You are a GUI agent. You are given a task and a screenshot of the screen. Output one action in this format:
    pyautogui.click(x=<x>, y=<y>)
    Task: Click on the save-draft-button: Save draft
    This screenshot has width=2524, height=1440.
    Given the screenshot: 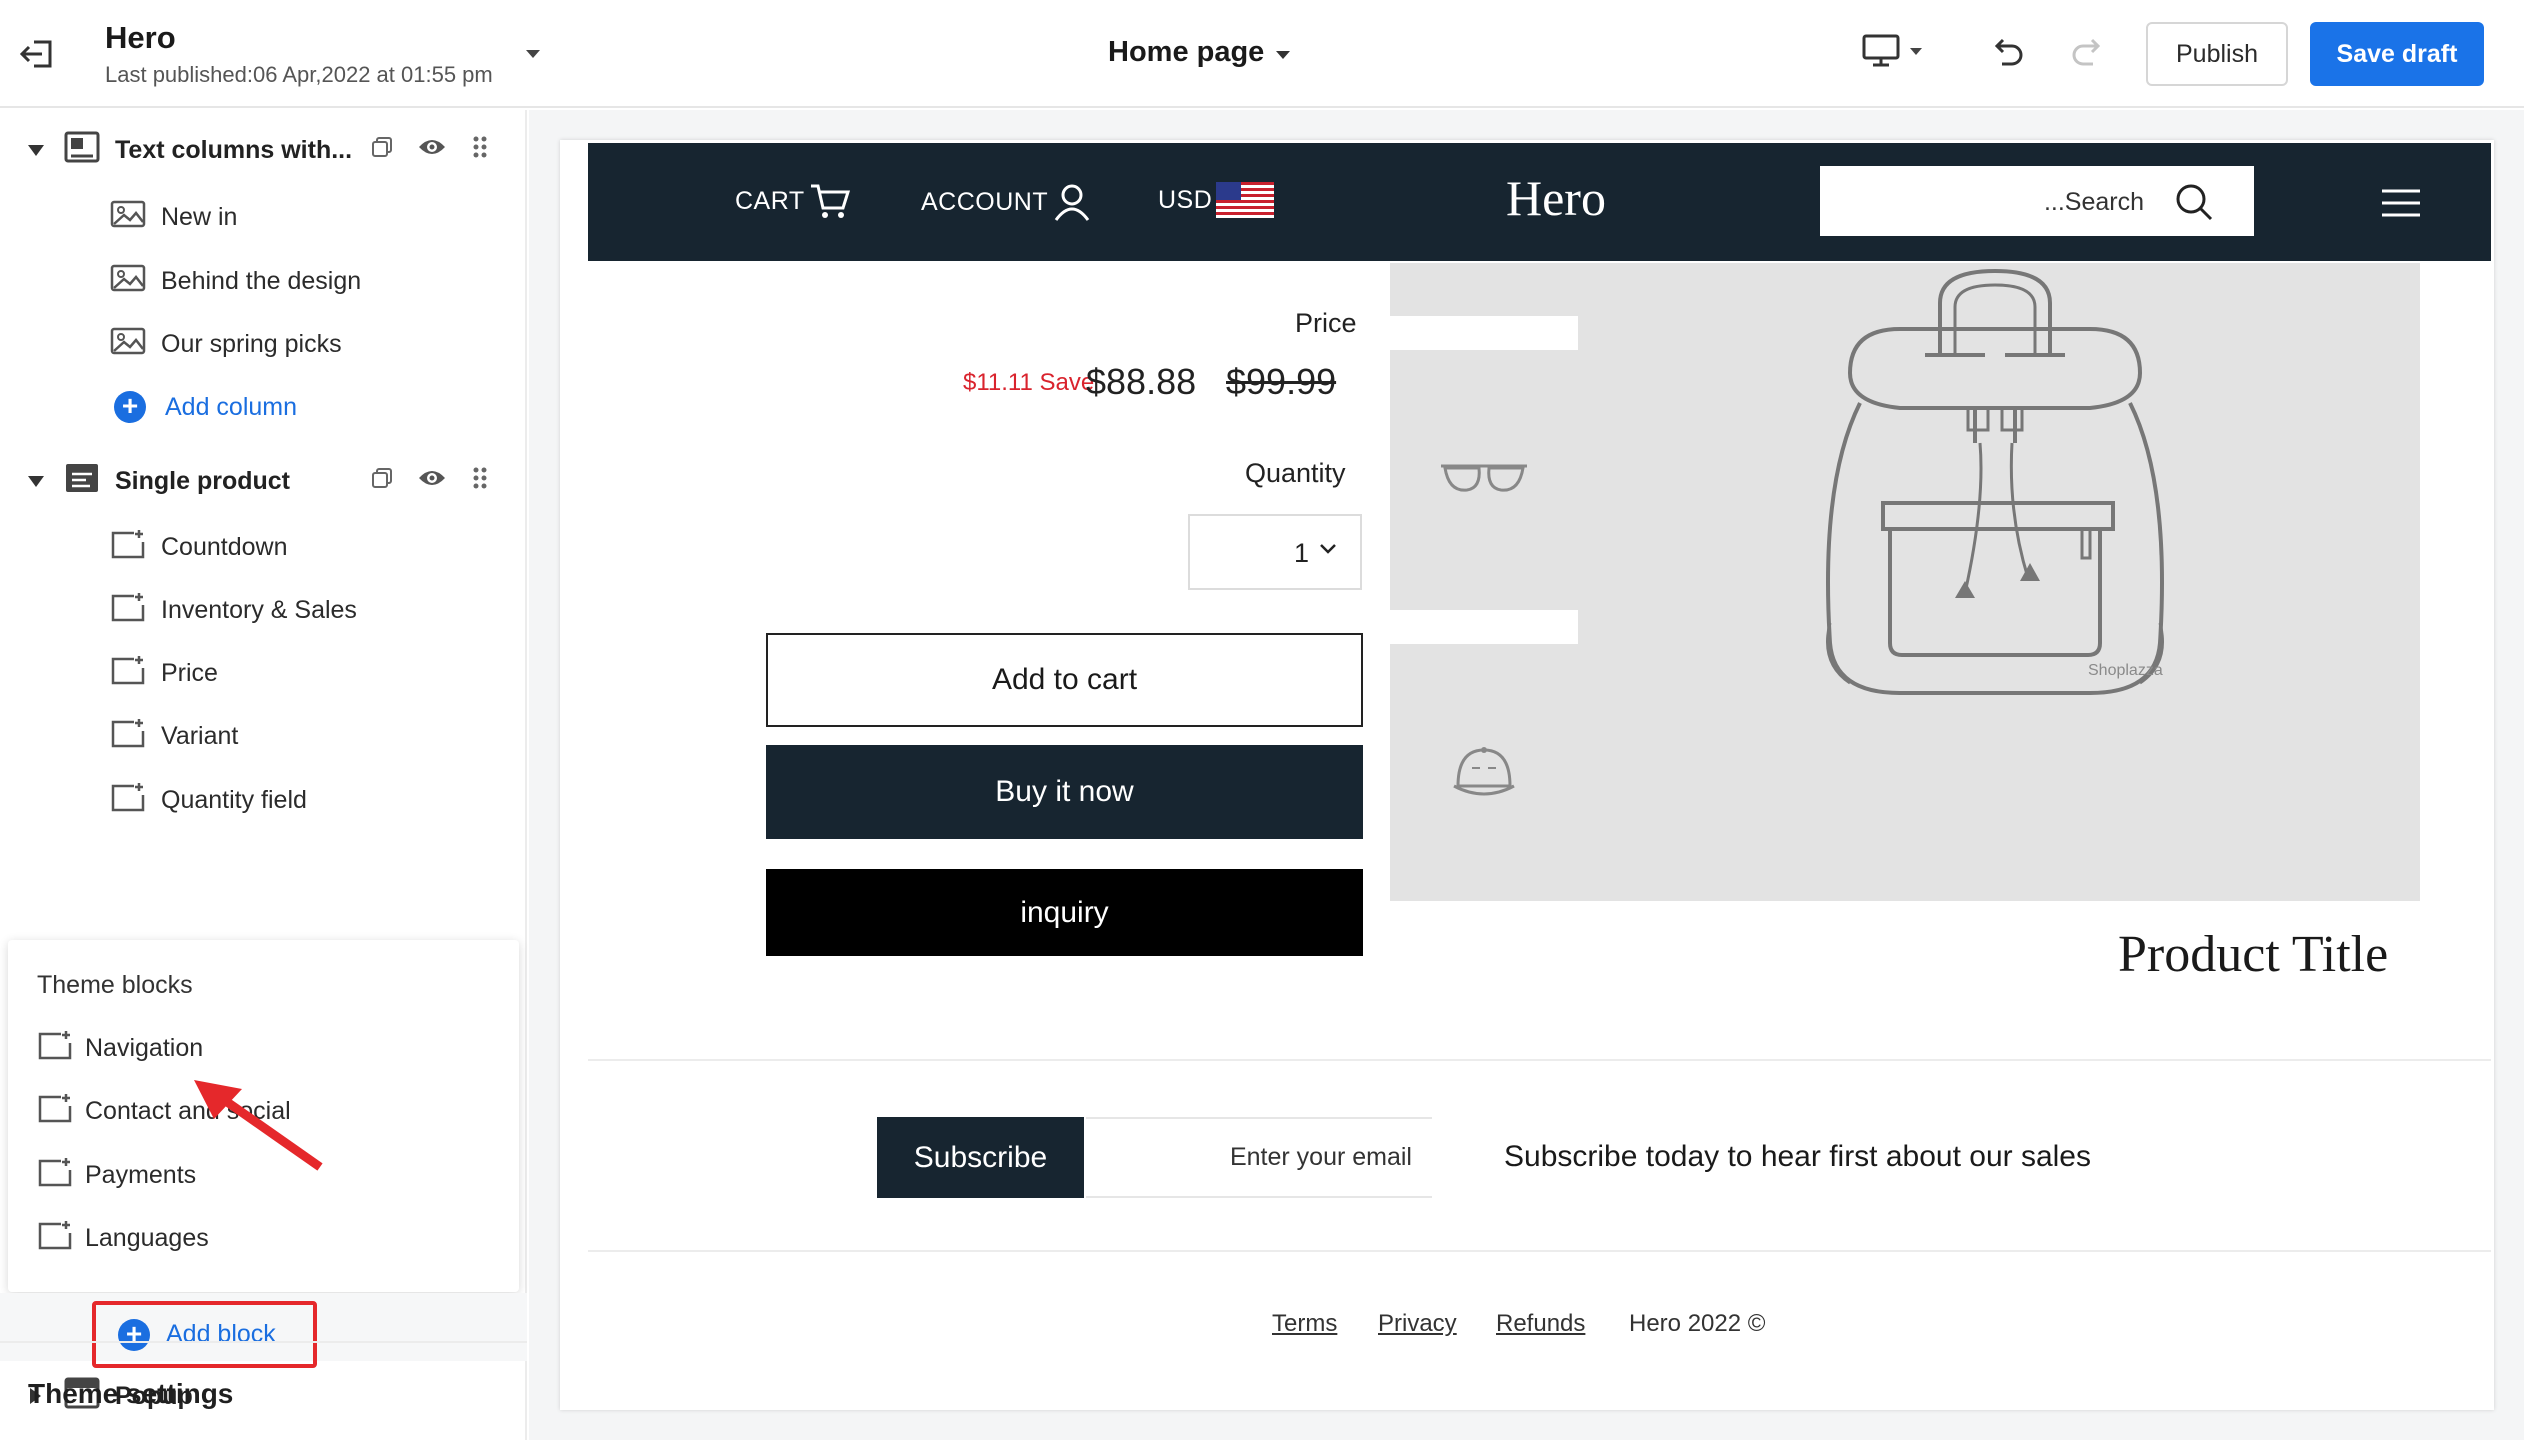 What is the action you would take?
    pyautogui.click(x=2397, y=54)
    